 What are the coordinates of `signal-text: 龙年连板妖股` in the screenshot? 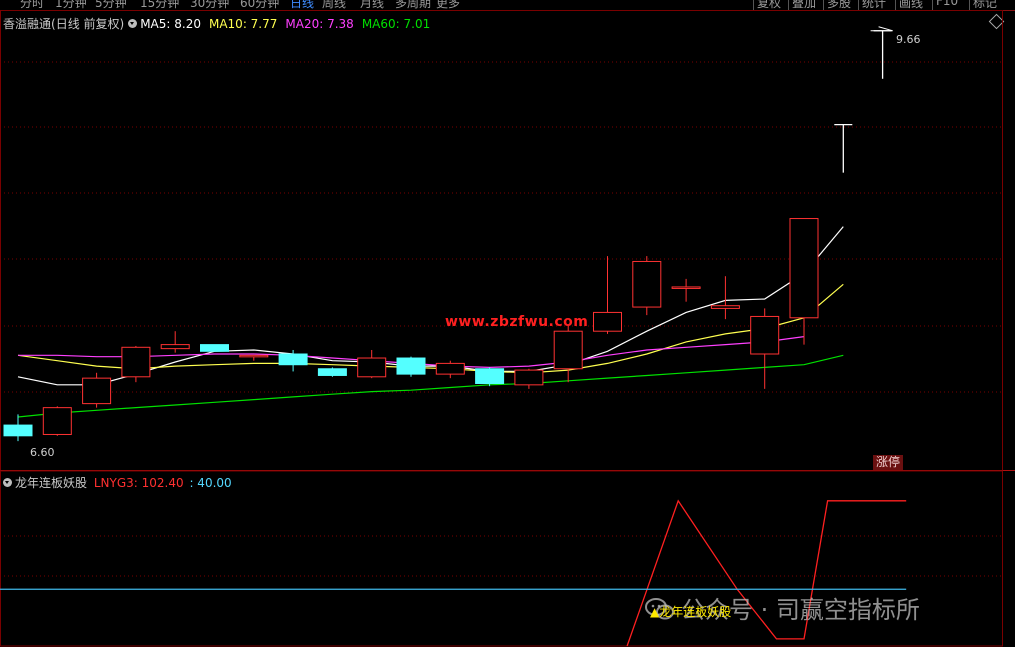 It's located at (695, 612).